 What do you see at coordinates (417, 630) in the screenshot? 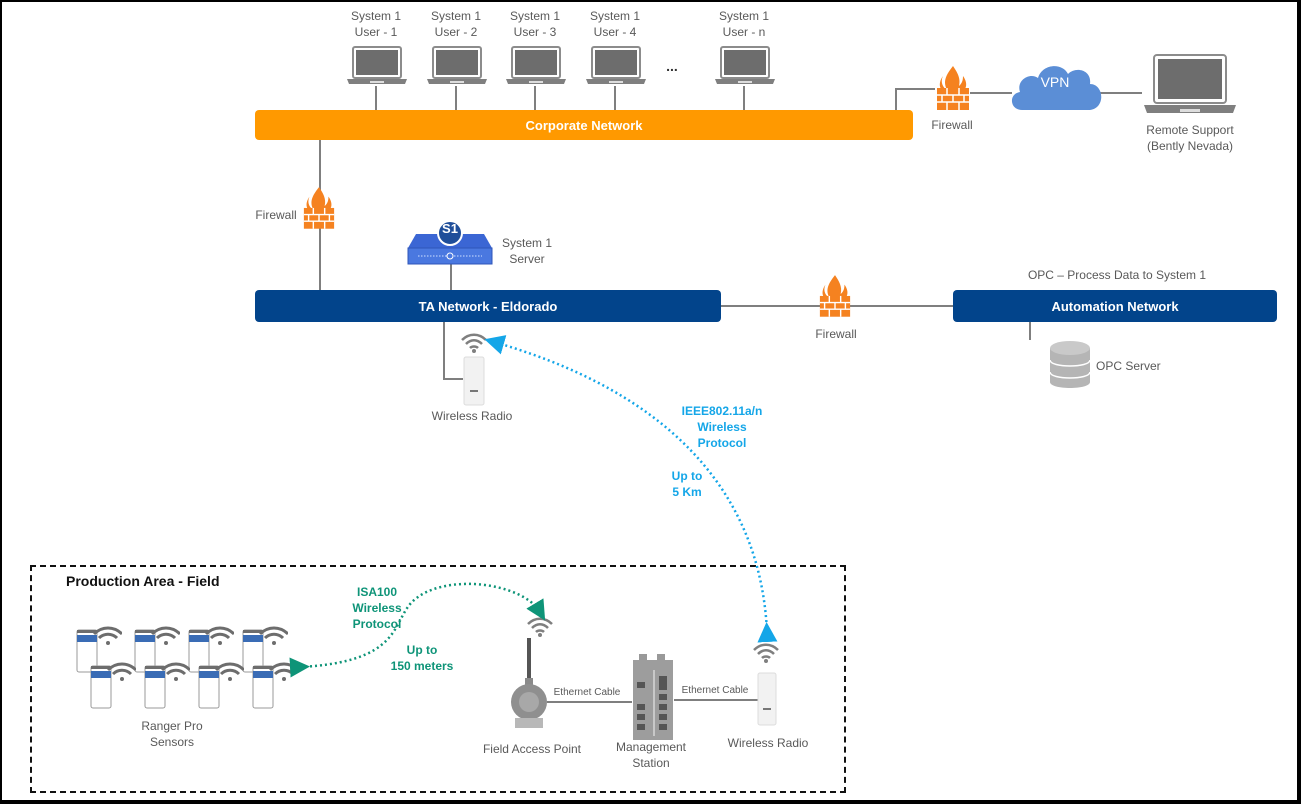
I see `isa100-wireless-link` at bounding box center [417, 630].